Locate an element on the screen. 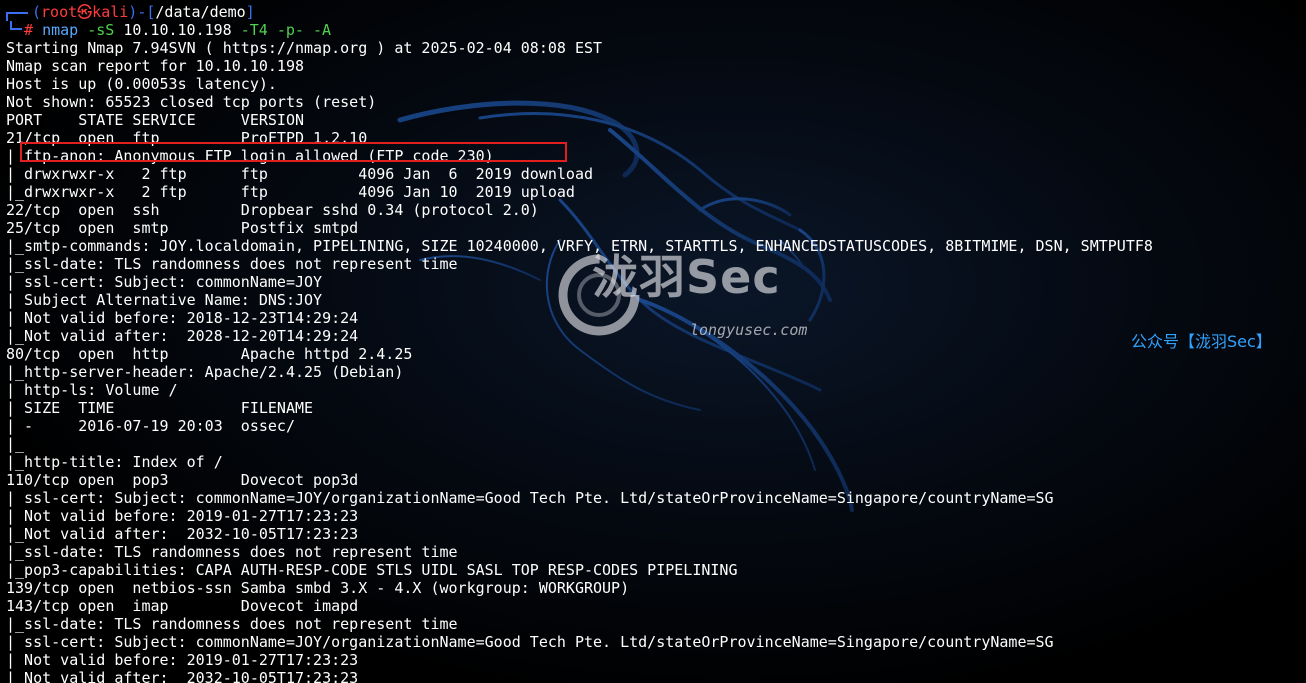 The height and width of the screenshot is (683, 1306). prompt-path: /data/demo is located at coordinates (200, 12).